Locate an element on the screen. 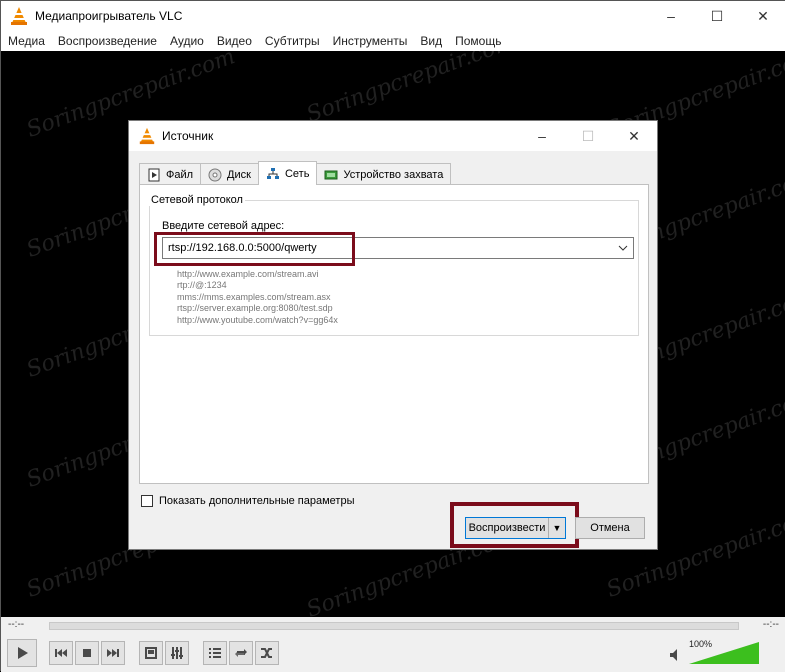 This screenshot has height=672, width=785. playlist-icon is located at coordinates (215, 653).